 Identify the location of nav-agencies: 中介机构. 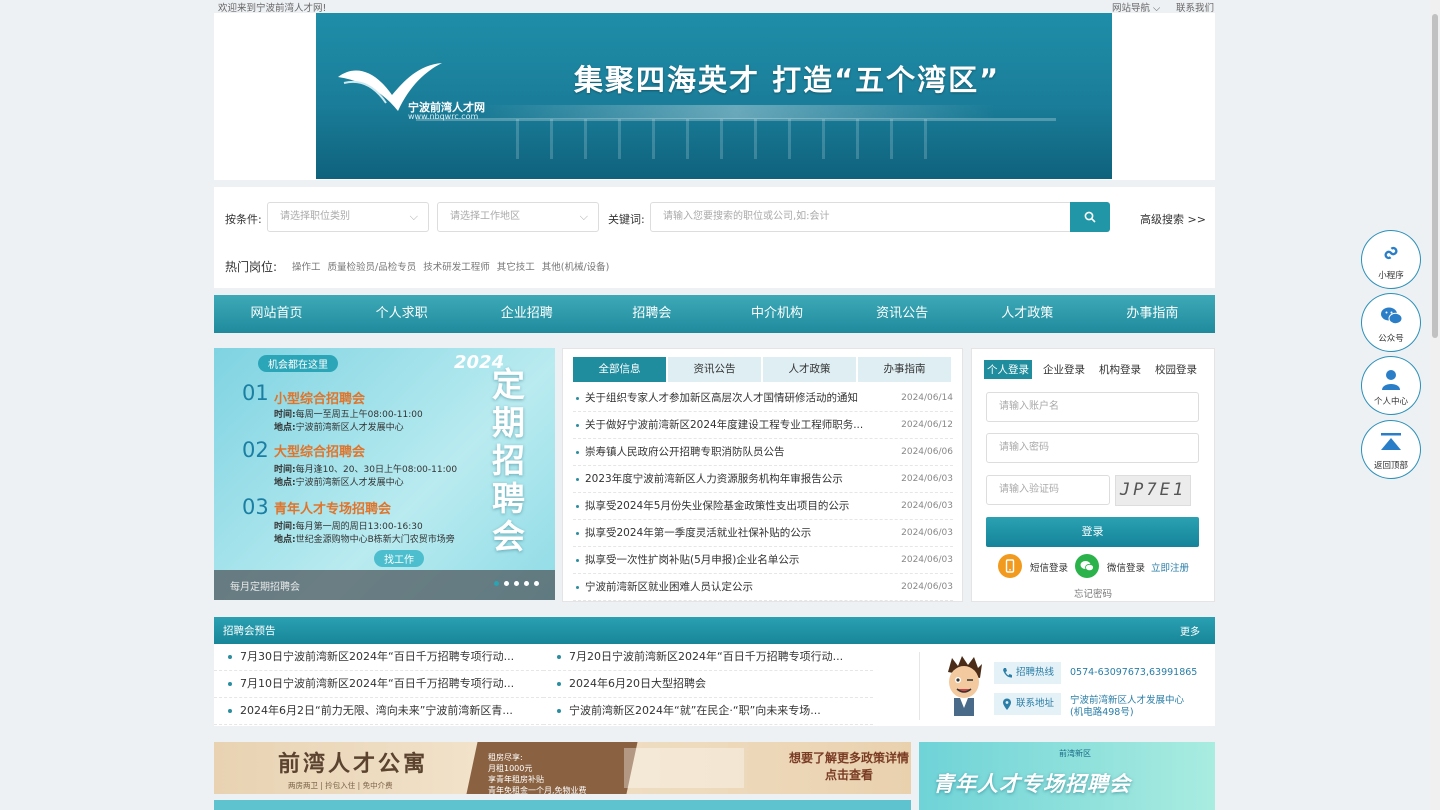
(777, 314).